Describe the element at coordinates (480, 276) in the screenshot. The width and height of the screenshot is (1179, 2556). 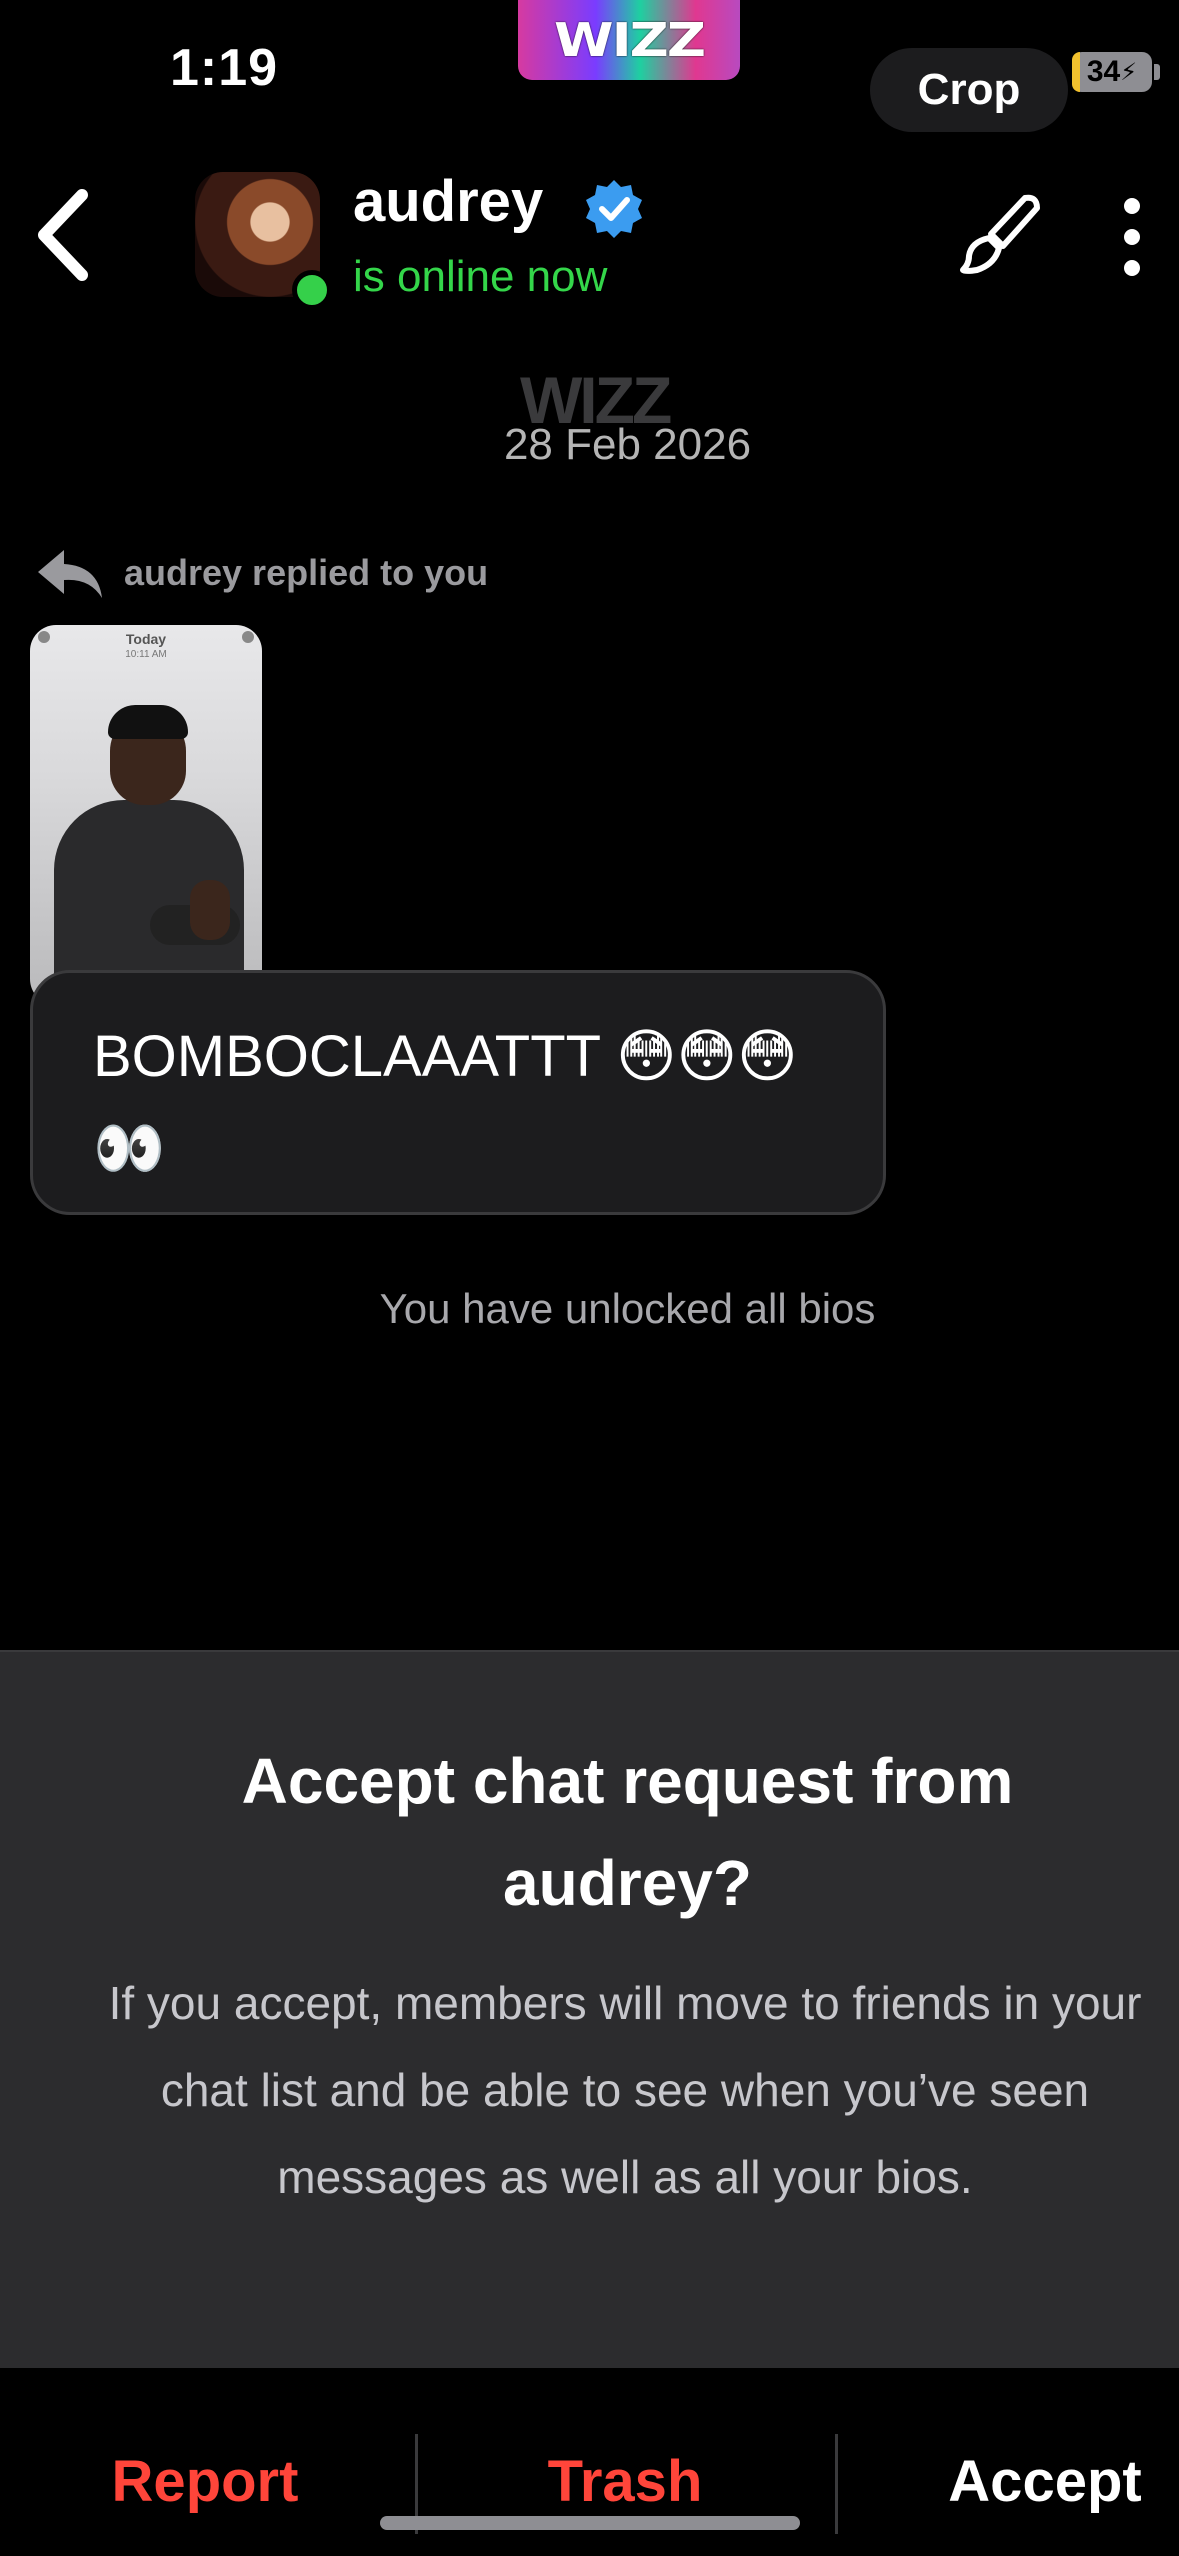
I see `online-status: is online now` at that location.